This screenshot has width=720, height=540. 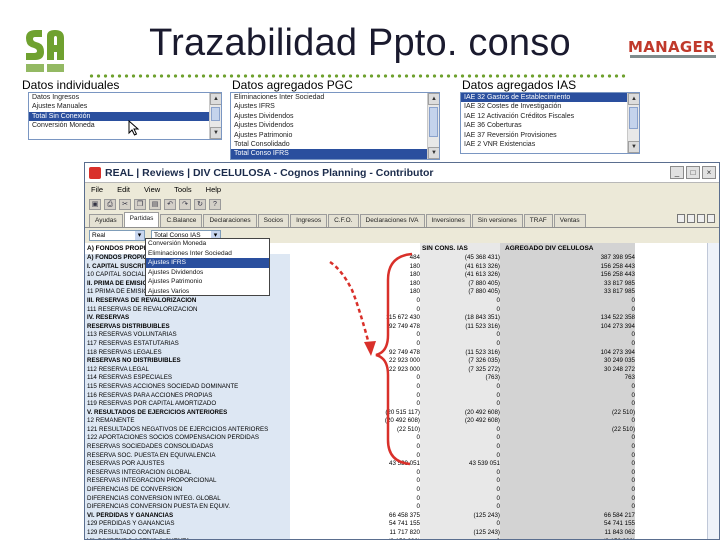 What do you see at coordinates (335, 154) in the screenshot?
I see `list-item-selected: Total Conso IFRS` at bounding box center [335, 154].